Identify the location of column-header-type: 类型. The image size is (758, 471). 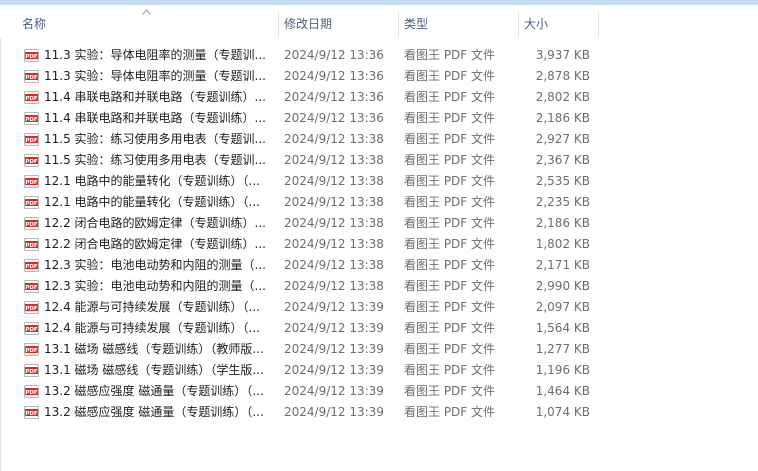
(459, 24).